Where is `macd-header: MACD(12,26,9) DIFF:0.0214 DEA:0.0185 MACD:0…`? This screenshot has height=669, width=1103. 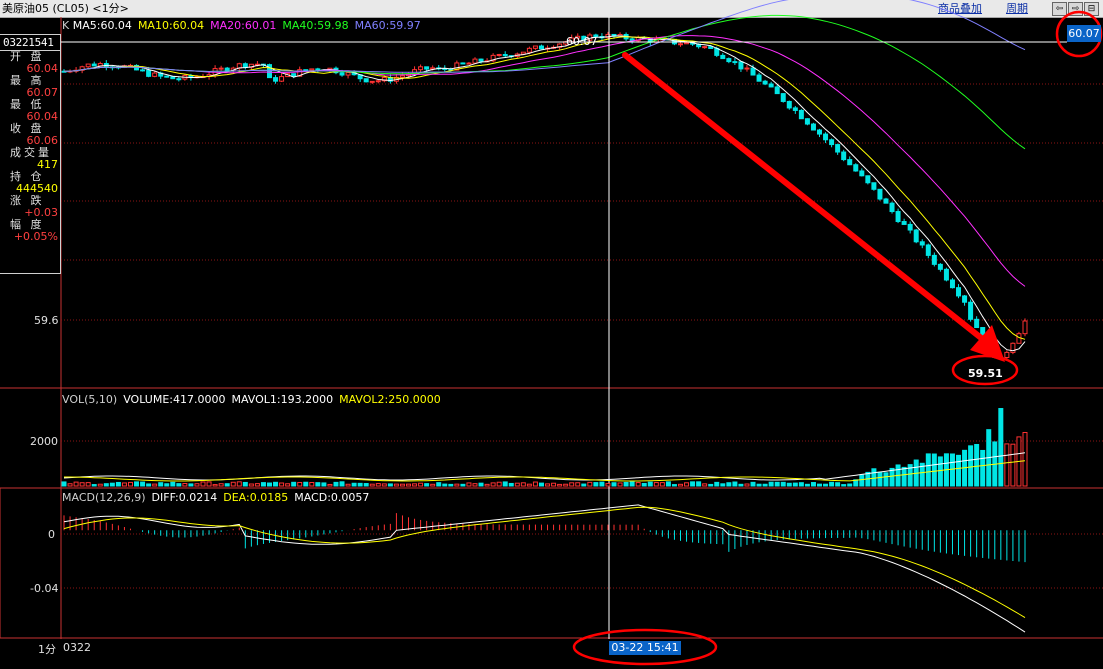
macd-header: MACD(12,26,9) DIFF:0.0214 DEA:0.0185 MACD:0… is located at coordinates (218, 497).